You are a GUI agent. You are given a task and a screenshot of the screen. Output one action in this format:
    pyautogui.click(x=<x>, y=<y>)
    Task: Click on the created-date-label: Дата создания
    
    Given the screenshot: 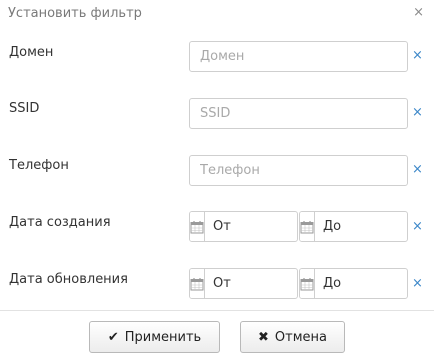 What is the action you would take?
    pyautogui.click(x=60, y=222)
    